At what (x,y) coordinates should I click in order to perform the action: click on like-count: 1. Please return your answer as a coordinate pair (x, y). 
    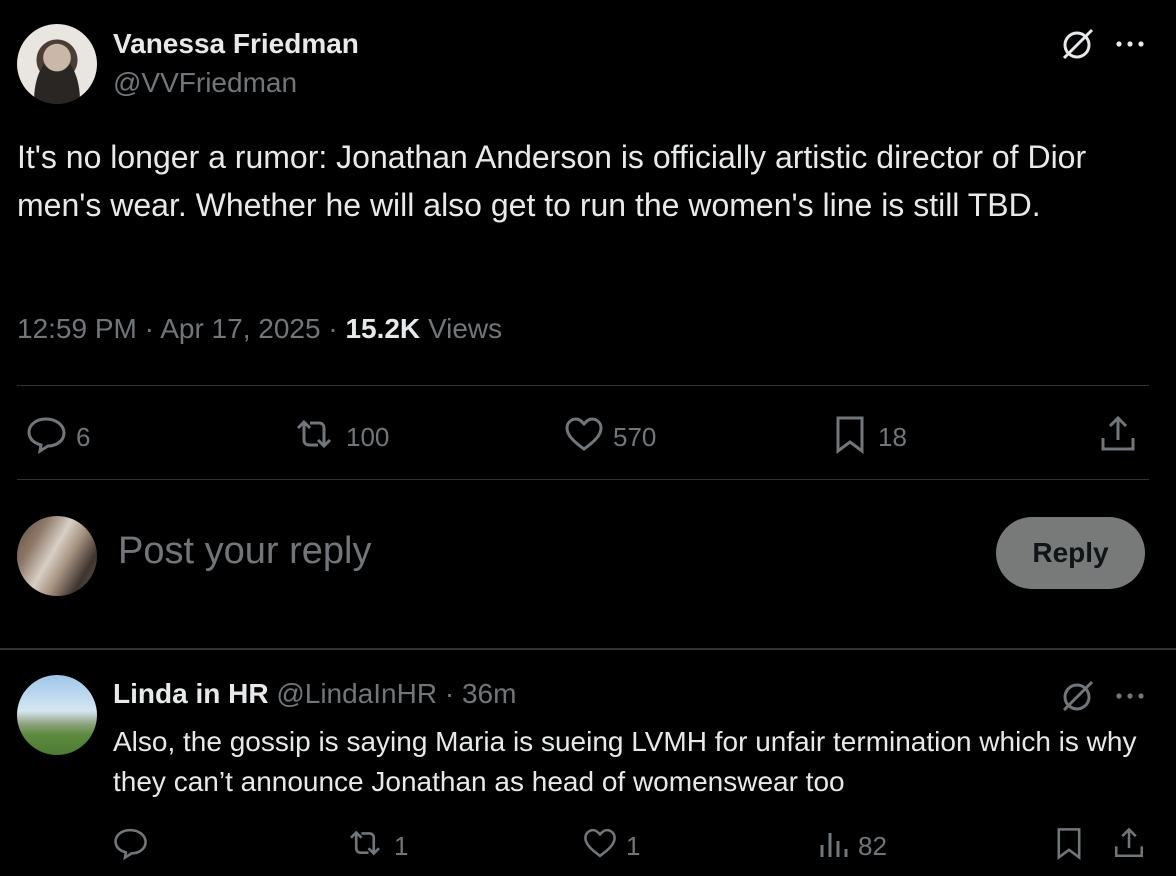
    Looking at the image, I should click on (633, 846).